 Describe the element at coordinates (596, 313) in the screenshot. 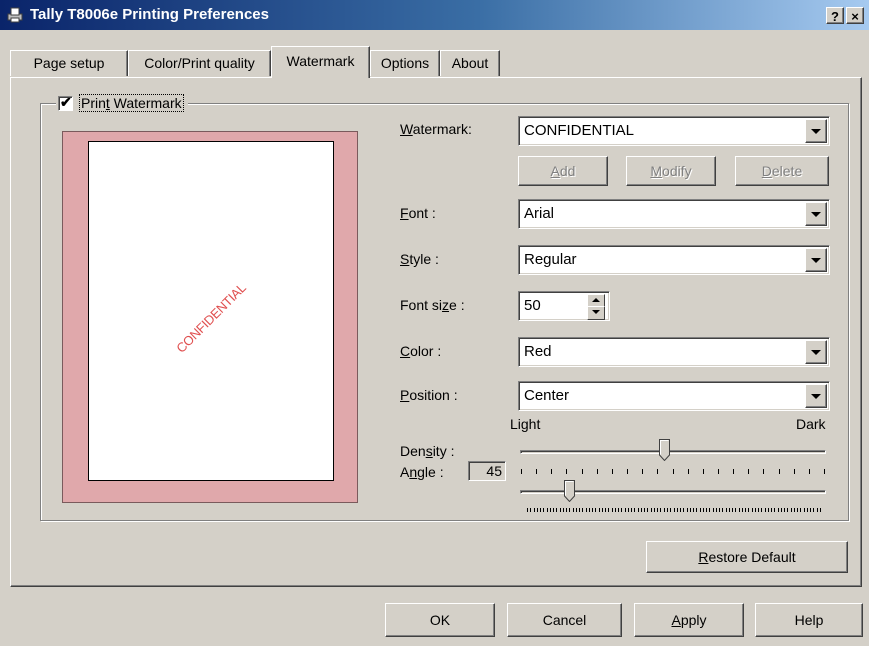

I see `spin-down-icon` at that location.